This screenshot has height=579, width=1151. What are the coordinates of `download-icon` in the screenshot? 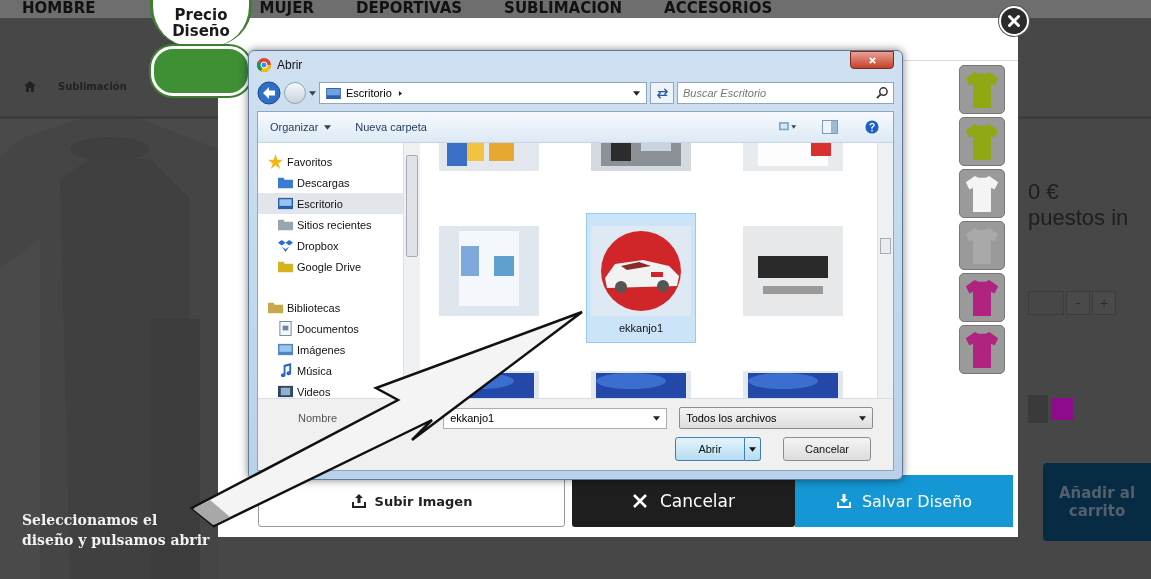 It's located at (843, 501).